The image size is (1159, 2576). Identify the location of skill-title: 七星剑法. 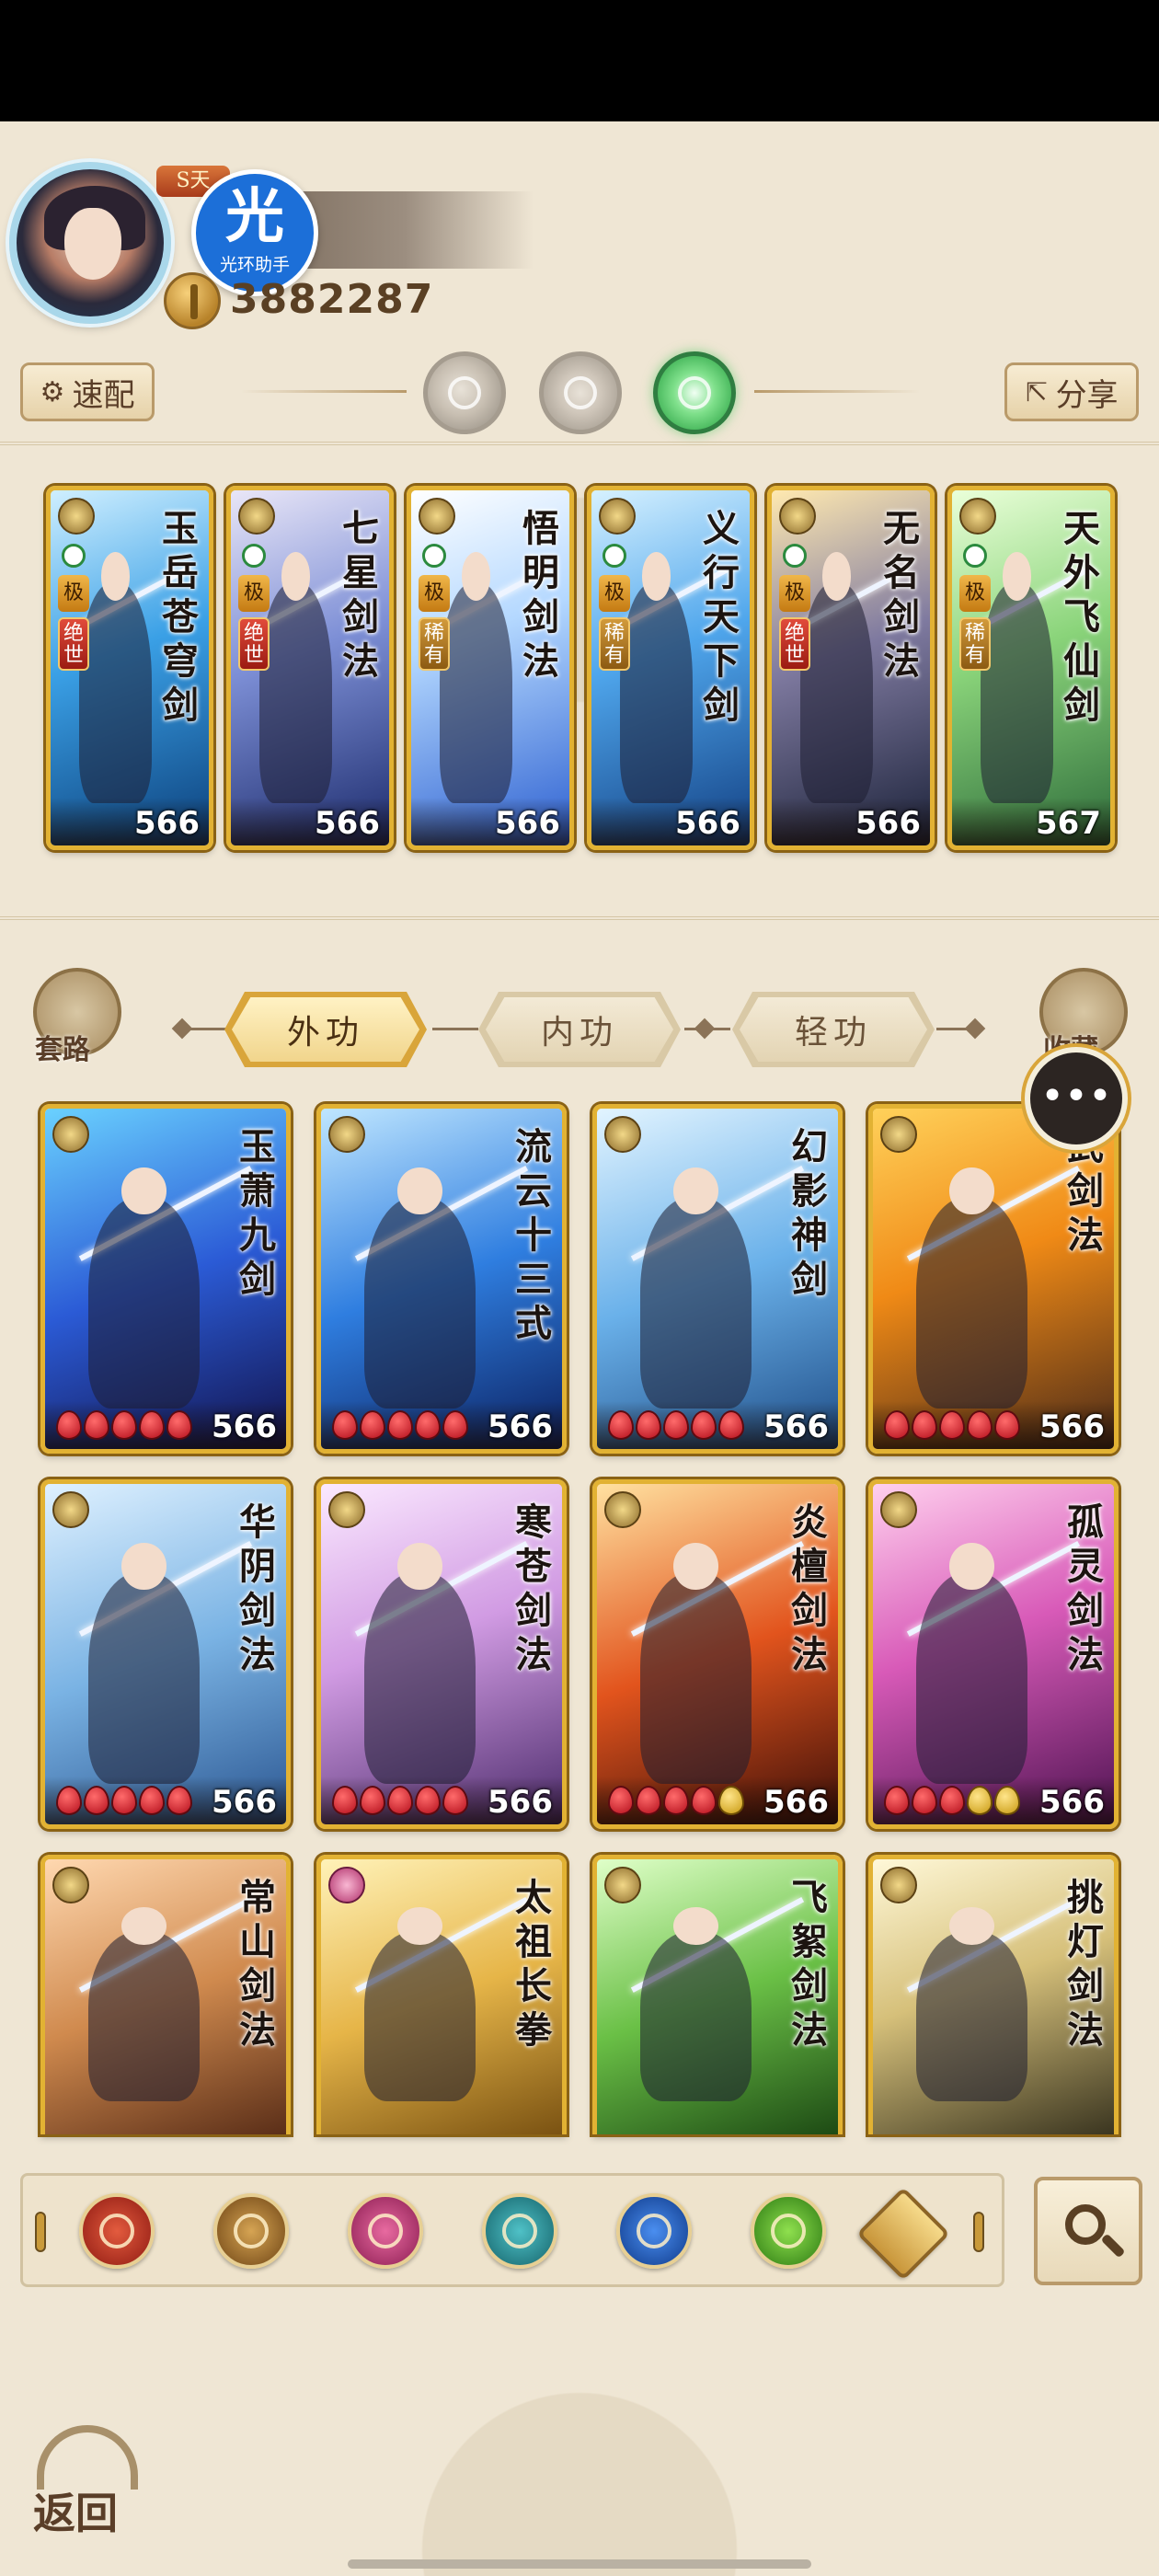
(360, 595).